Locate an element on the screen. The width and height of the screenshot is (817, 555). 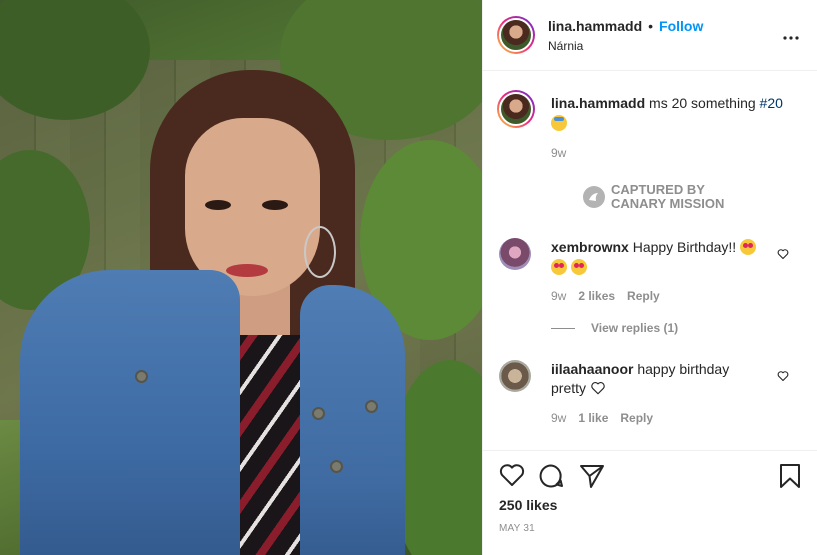
comment-meta: 9w 2 likes Reply is located at coordinates (605, 296).